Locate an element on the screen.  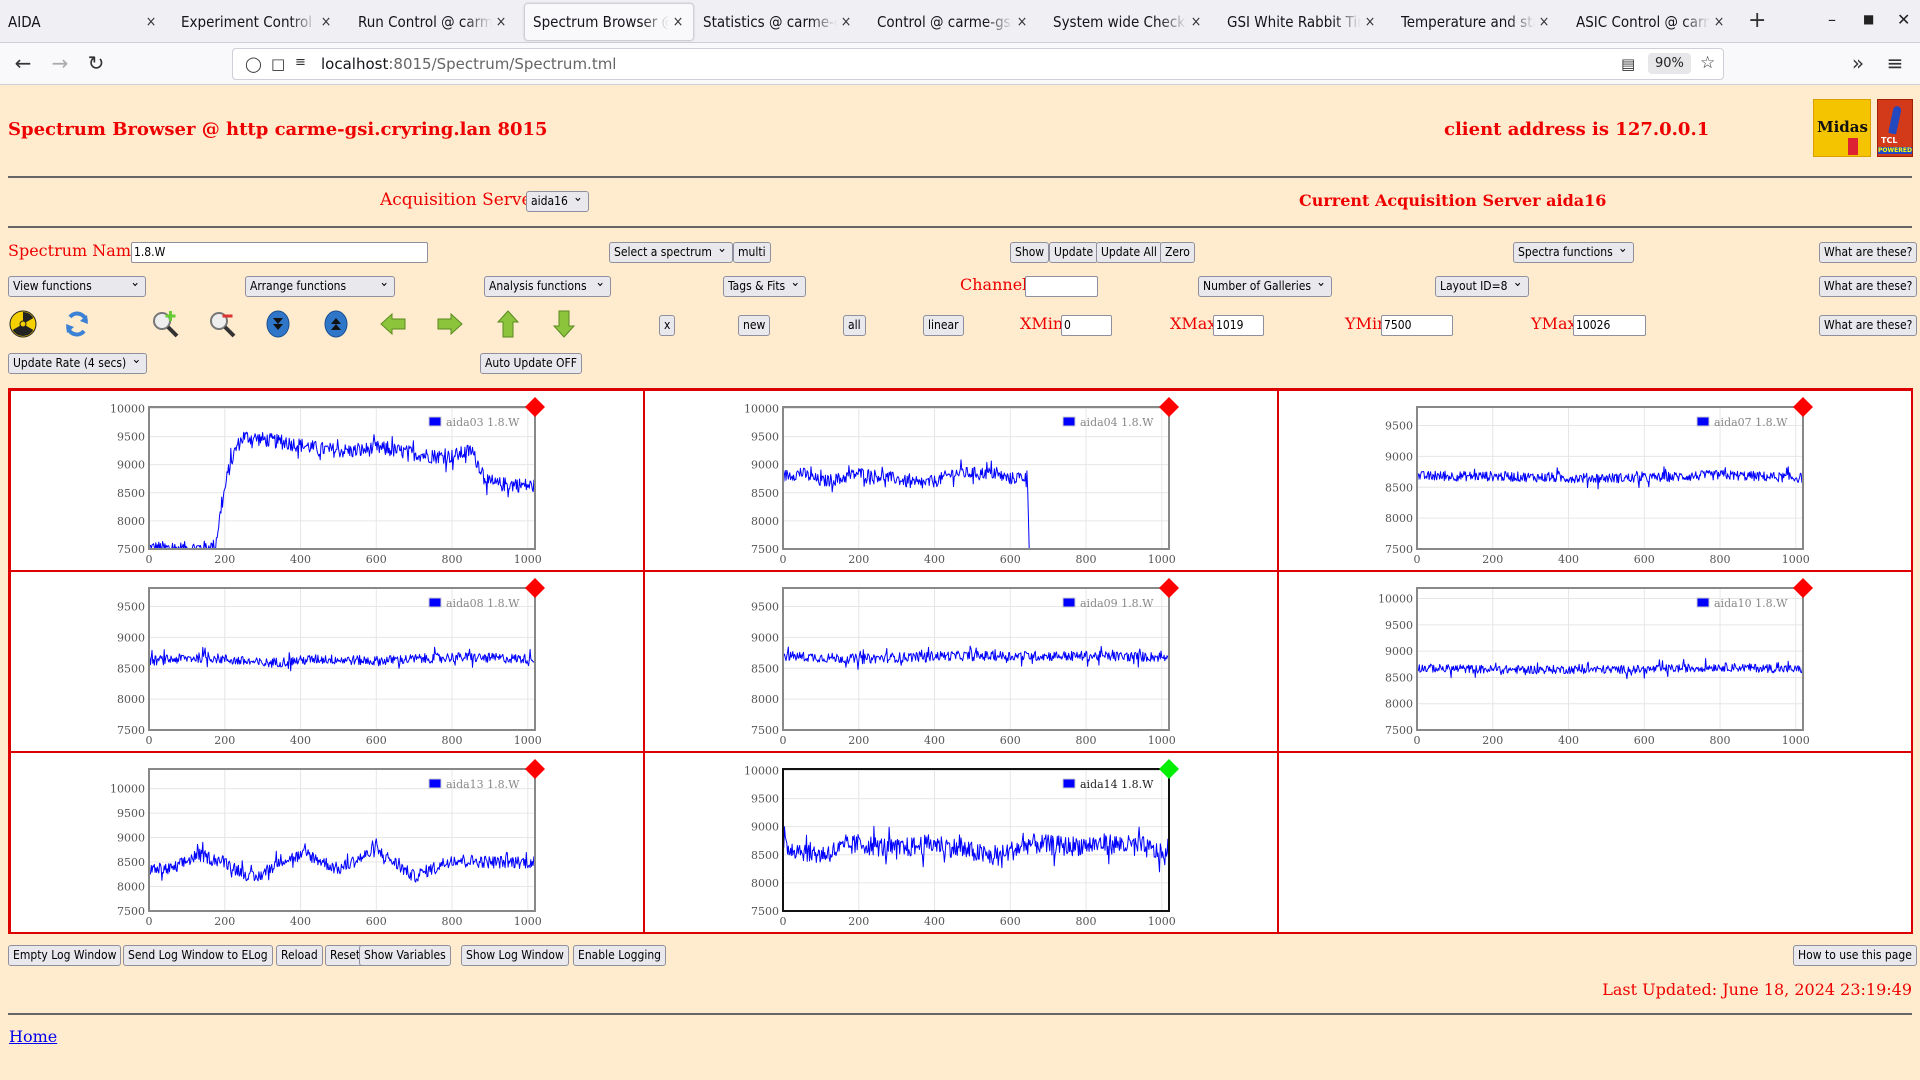
expand-up-icon is located at coordinates (336, 324).